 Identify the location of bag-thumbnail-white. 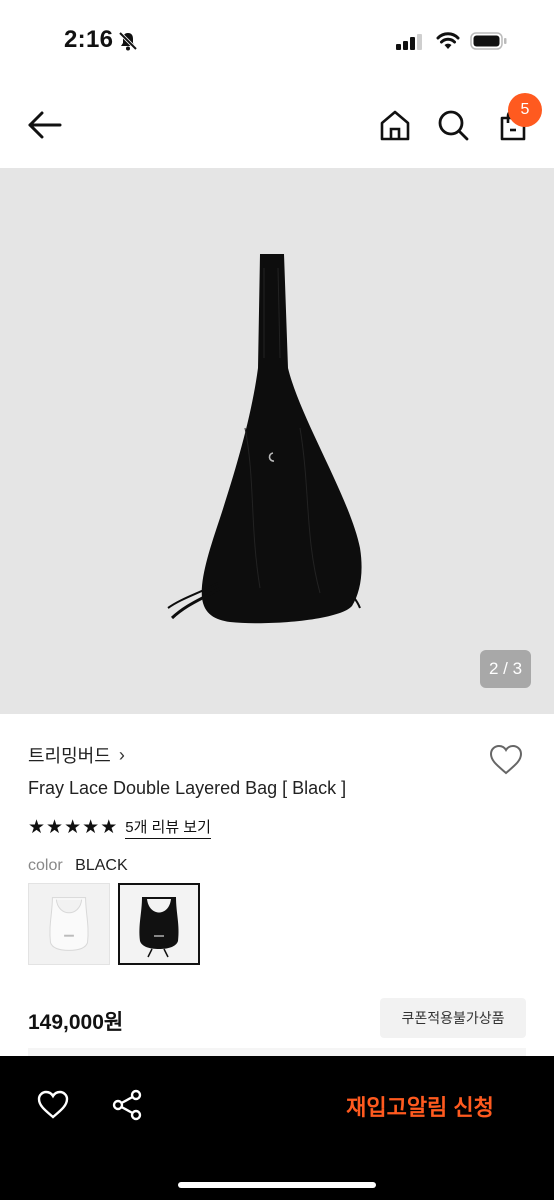
(69, 924).